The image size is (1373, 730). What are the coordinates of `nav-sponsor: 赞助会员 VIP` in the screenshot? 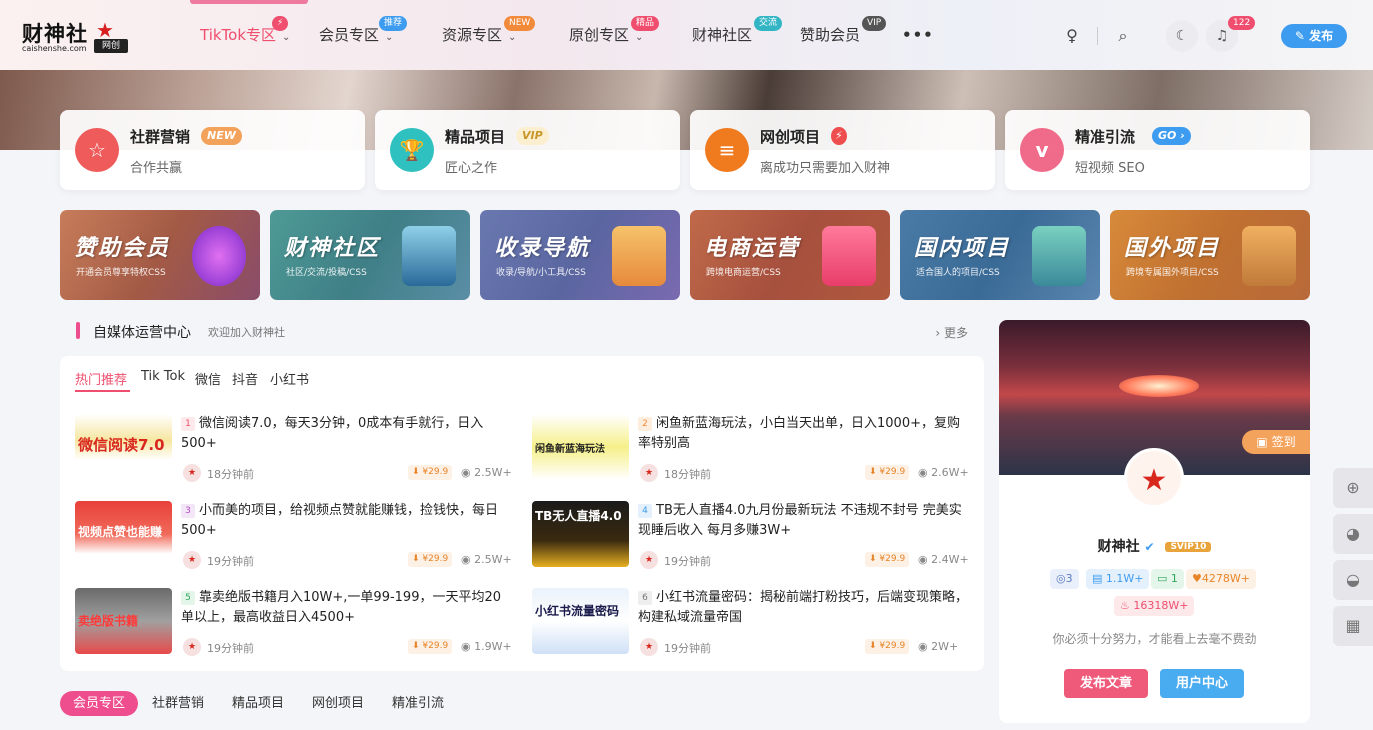 It's located at (843, 31).